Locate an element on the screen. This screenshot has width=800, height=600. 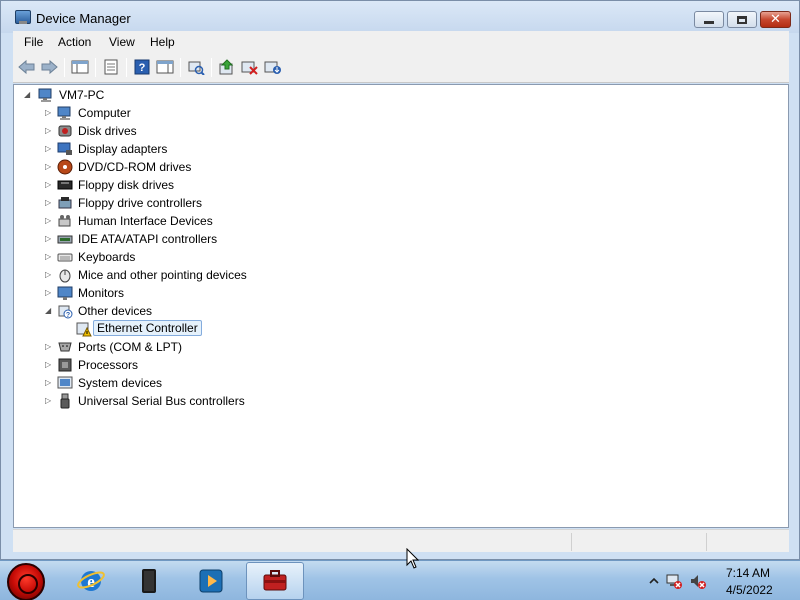
monitor-icon is located at coordinates (65, 293).